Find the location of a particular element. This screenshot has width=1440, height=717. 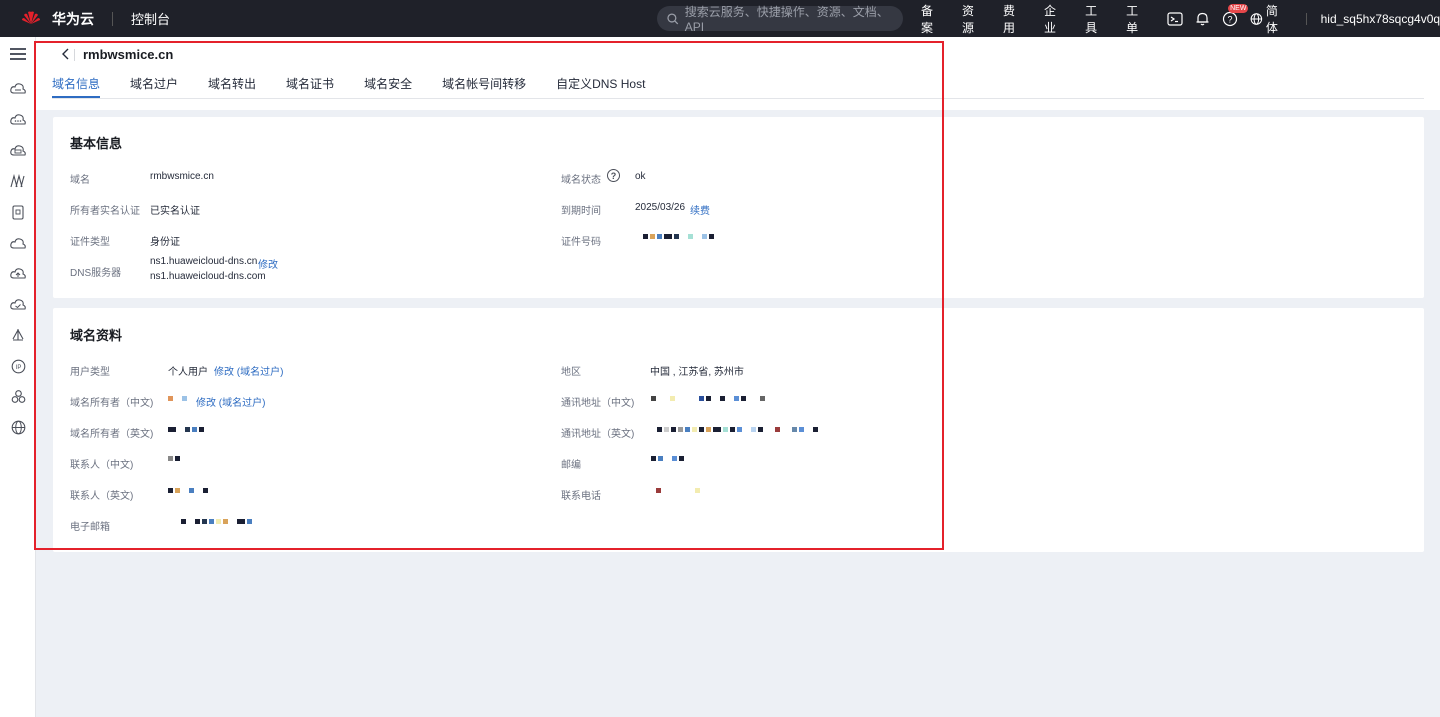

zip-label: 邮编 is located at coordinates (571, 465).